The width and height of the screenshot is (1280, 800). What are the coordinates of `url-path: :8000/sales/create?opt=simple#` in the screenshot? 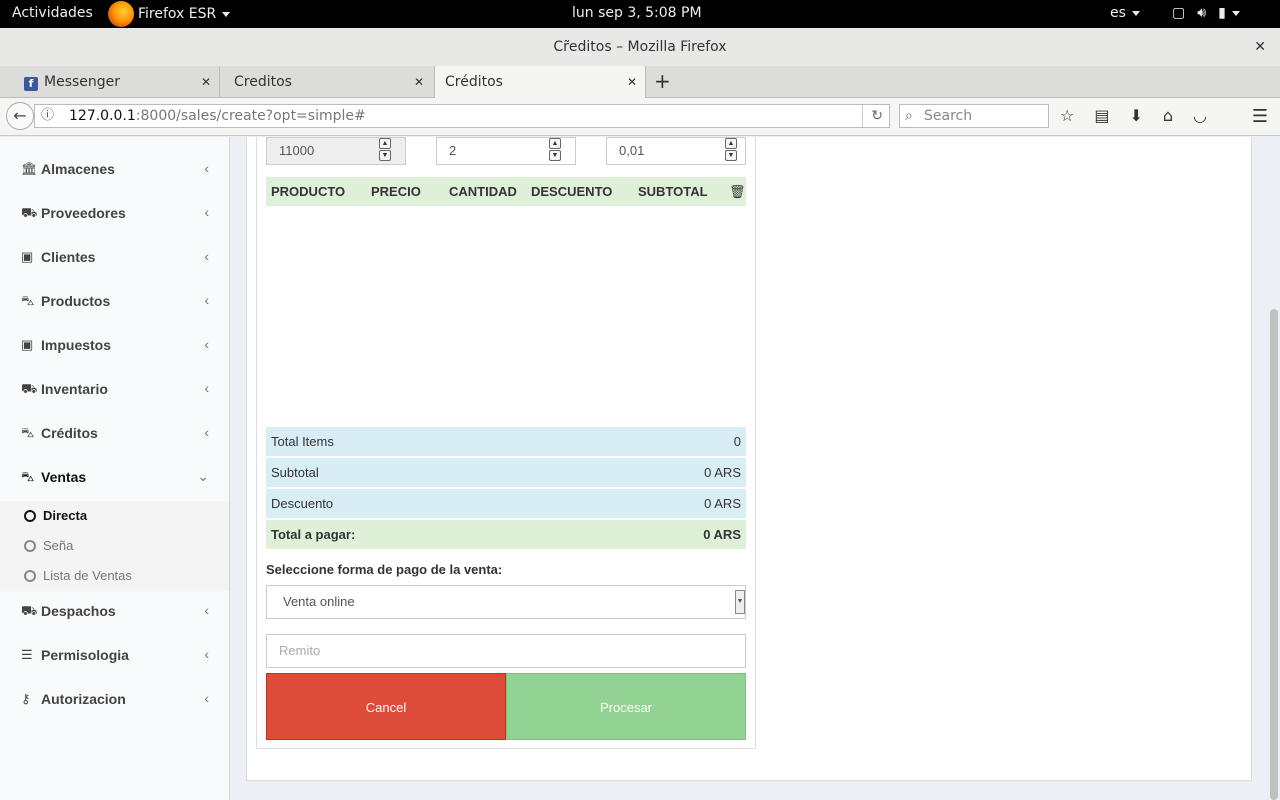 It's located at (250, 116).